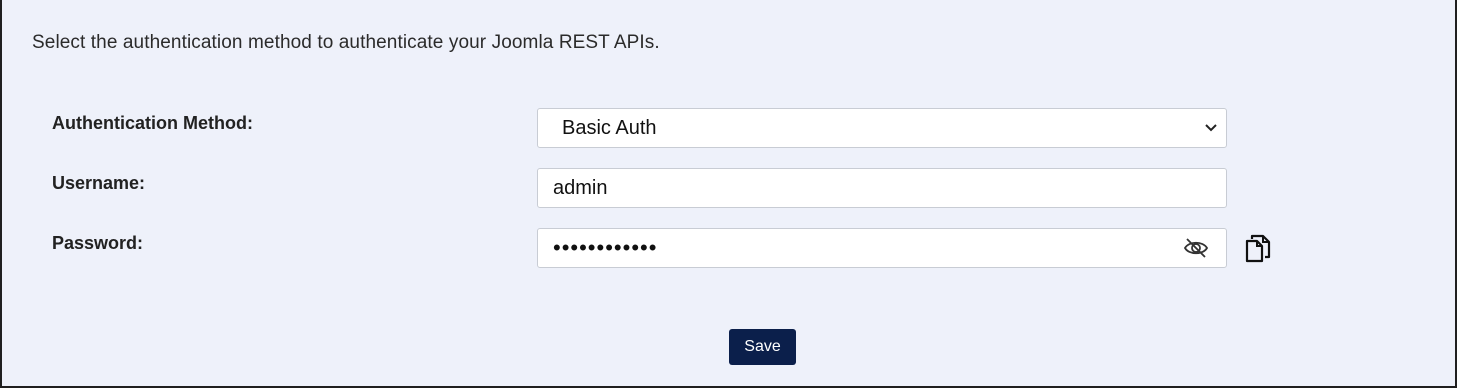  I want to click on password-field, so click(882, 248).